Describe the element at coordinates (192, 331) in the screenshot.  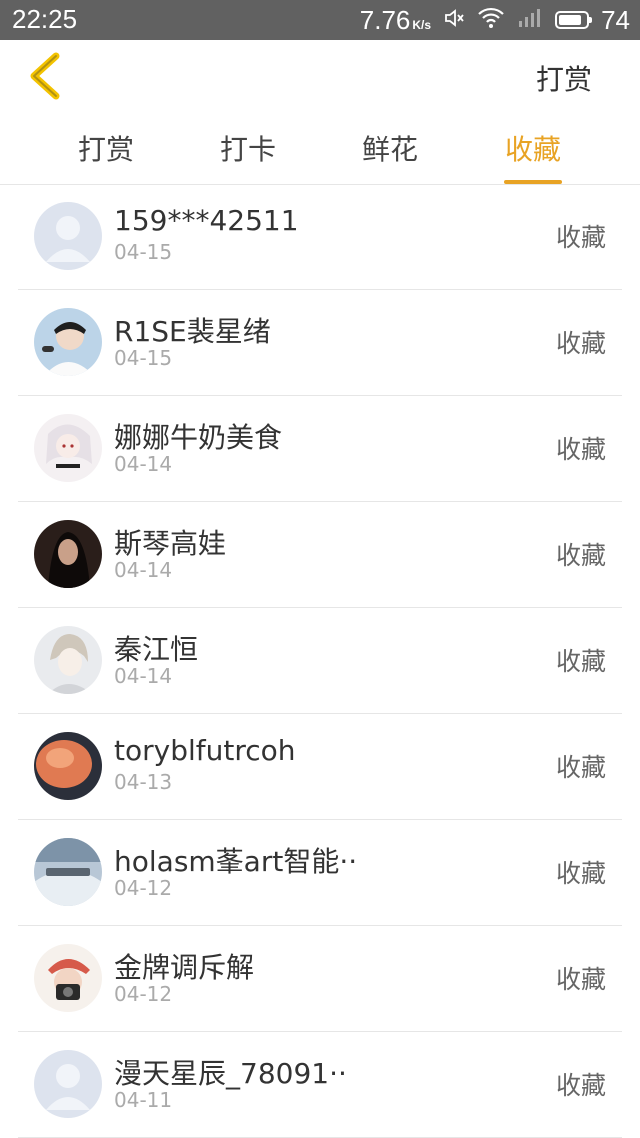
I see `user-name: R1SE裴星绪` at that location.